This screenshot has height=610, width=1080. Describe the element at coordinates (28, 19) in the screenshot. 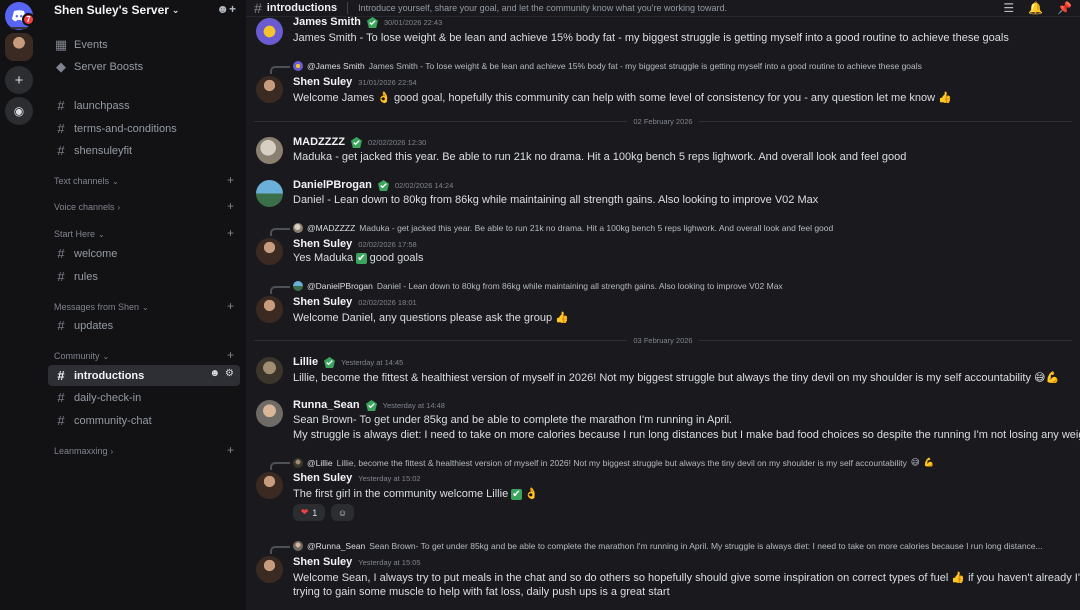

I see `notification-badge: 7` at that location.